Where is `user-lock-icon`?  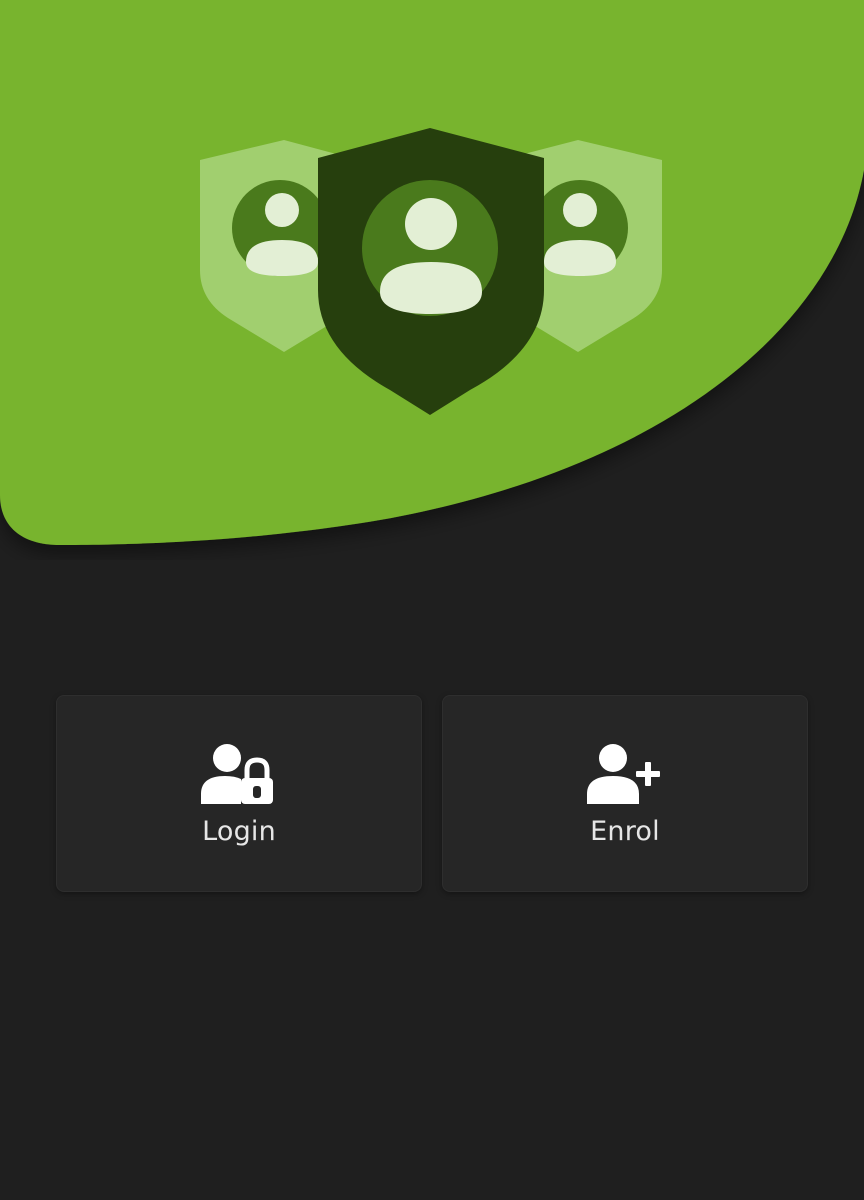
user-lock-icon is located at coordinates (237, 774).